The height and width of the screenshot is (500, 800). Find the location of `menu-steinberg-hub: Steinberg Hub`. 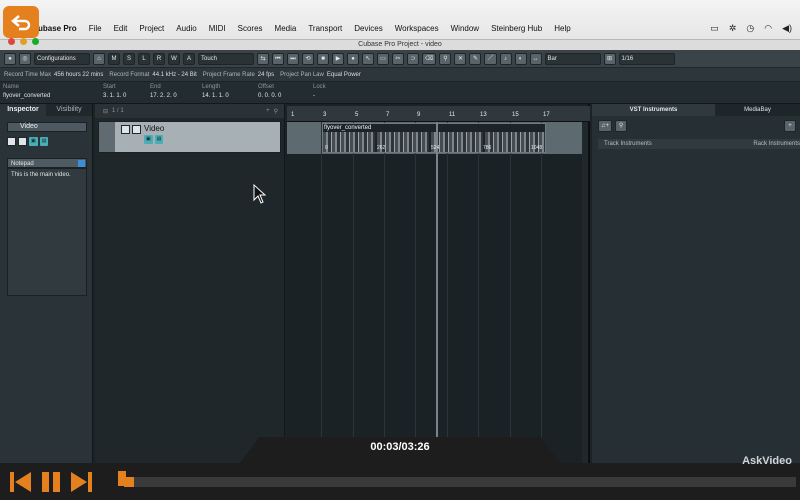

menu-steinberg-hub: Steinberg Hub is located at coordinates (516, 31).